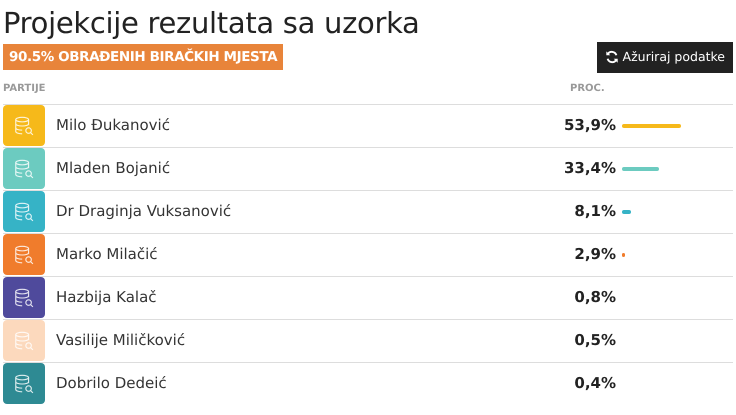 The image size is (736, 415). Describe the element at coordinates (589, 125) in the screenshot. I see `percent-value: 53,9%` at that location.